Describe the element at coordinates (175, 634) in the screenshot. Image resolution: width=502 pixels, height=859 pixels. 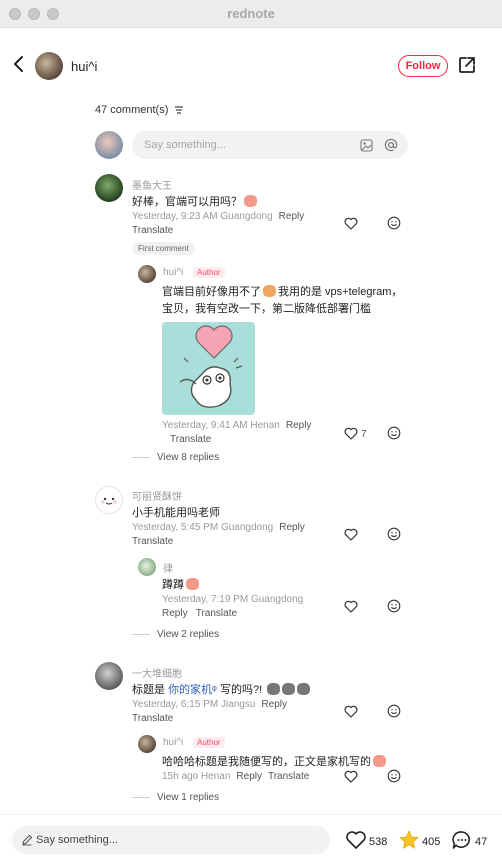
I see `view-replies-button: View 2 replies` at that location.